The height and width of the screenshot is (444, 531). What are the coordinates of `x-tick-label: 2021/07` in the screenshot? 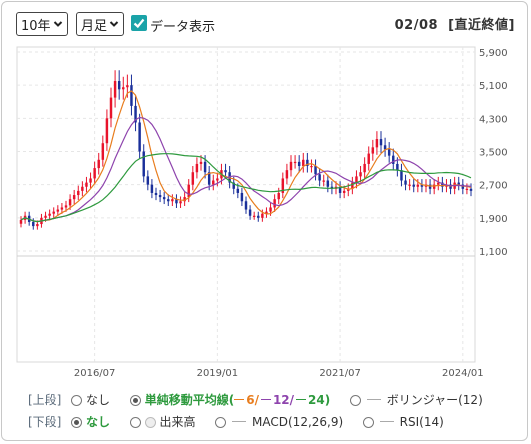 It's located at (340, 373).